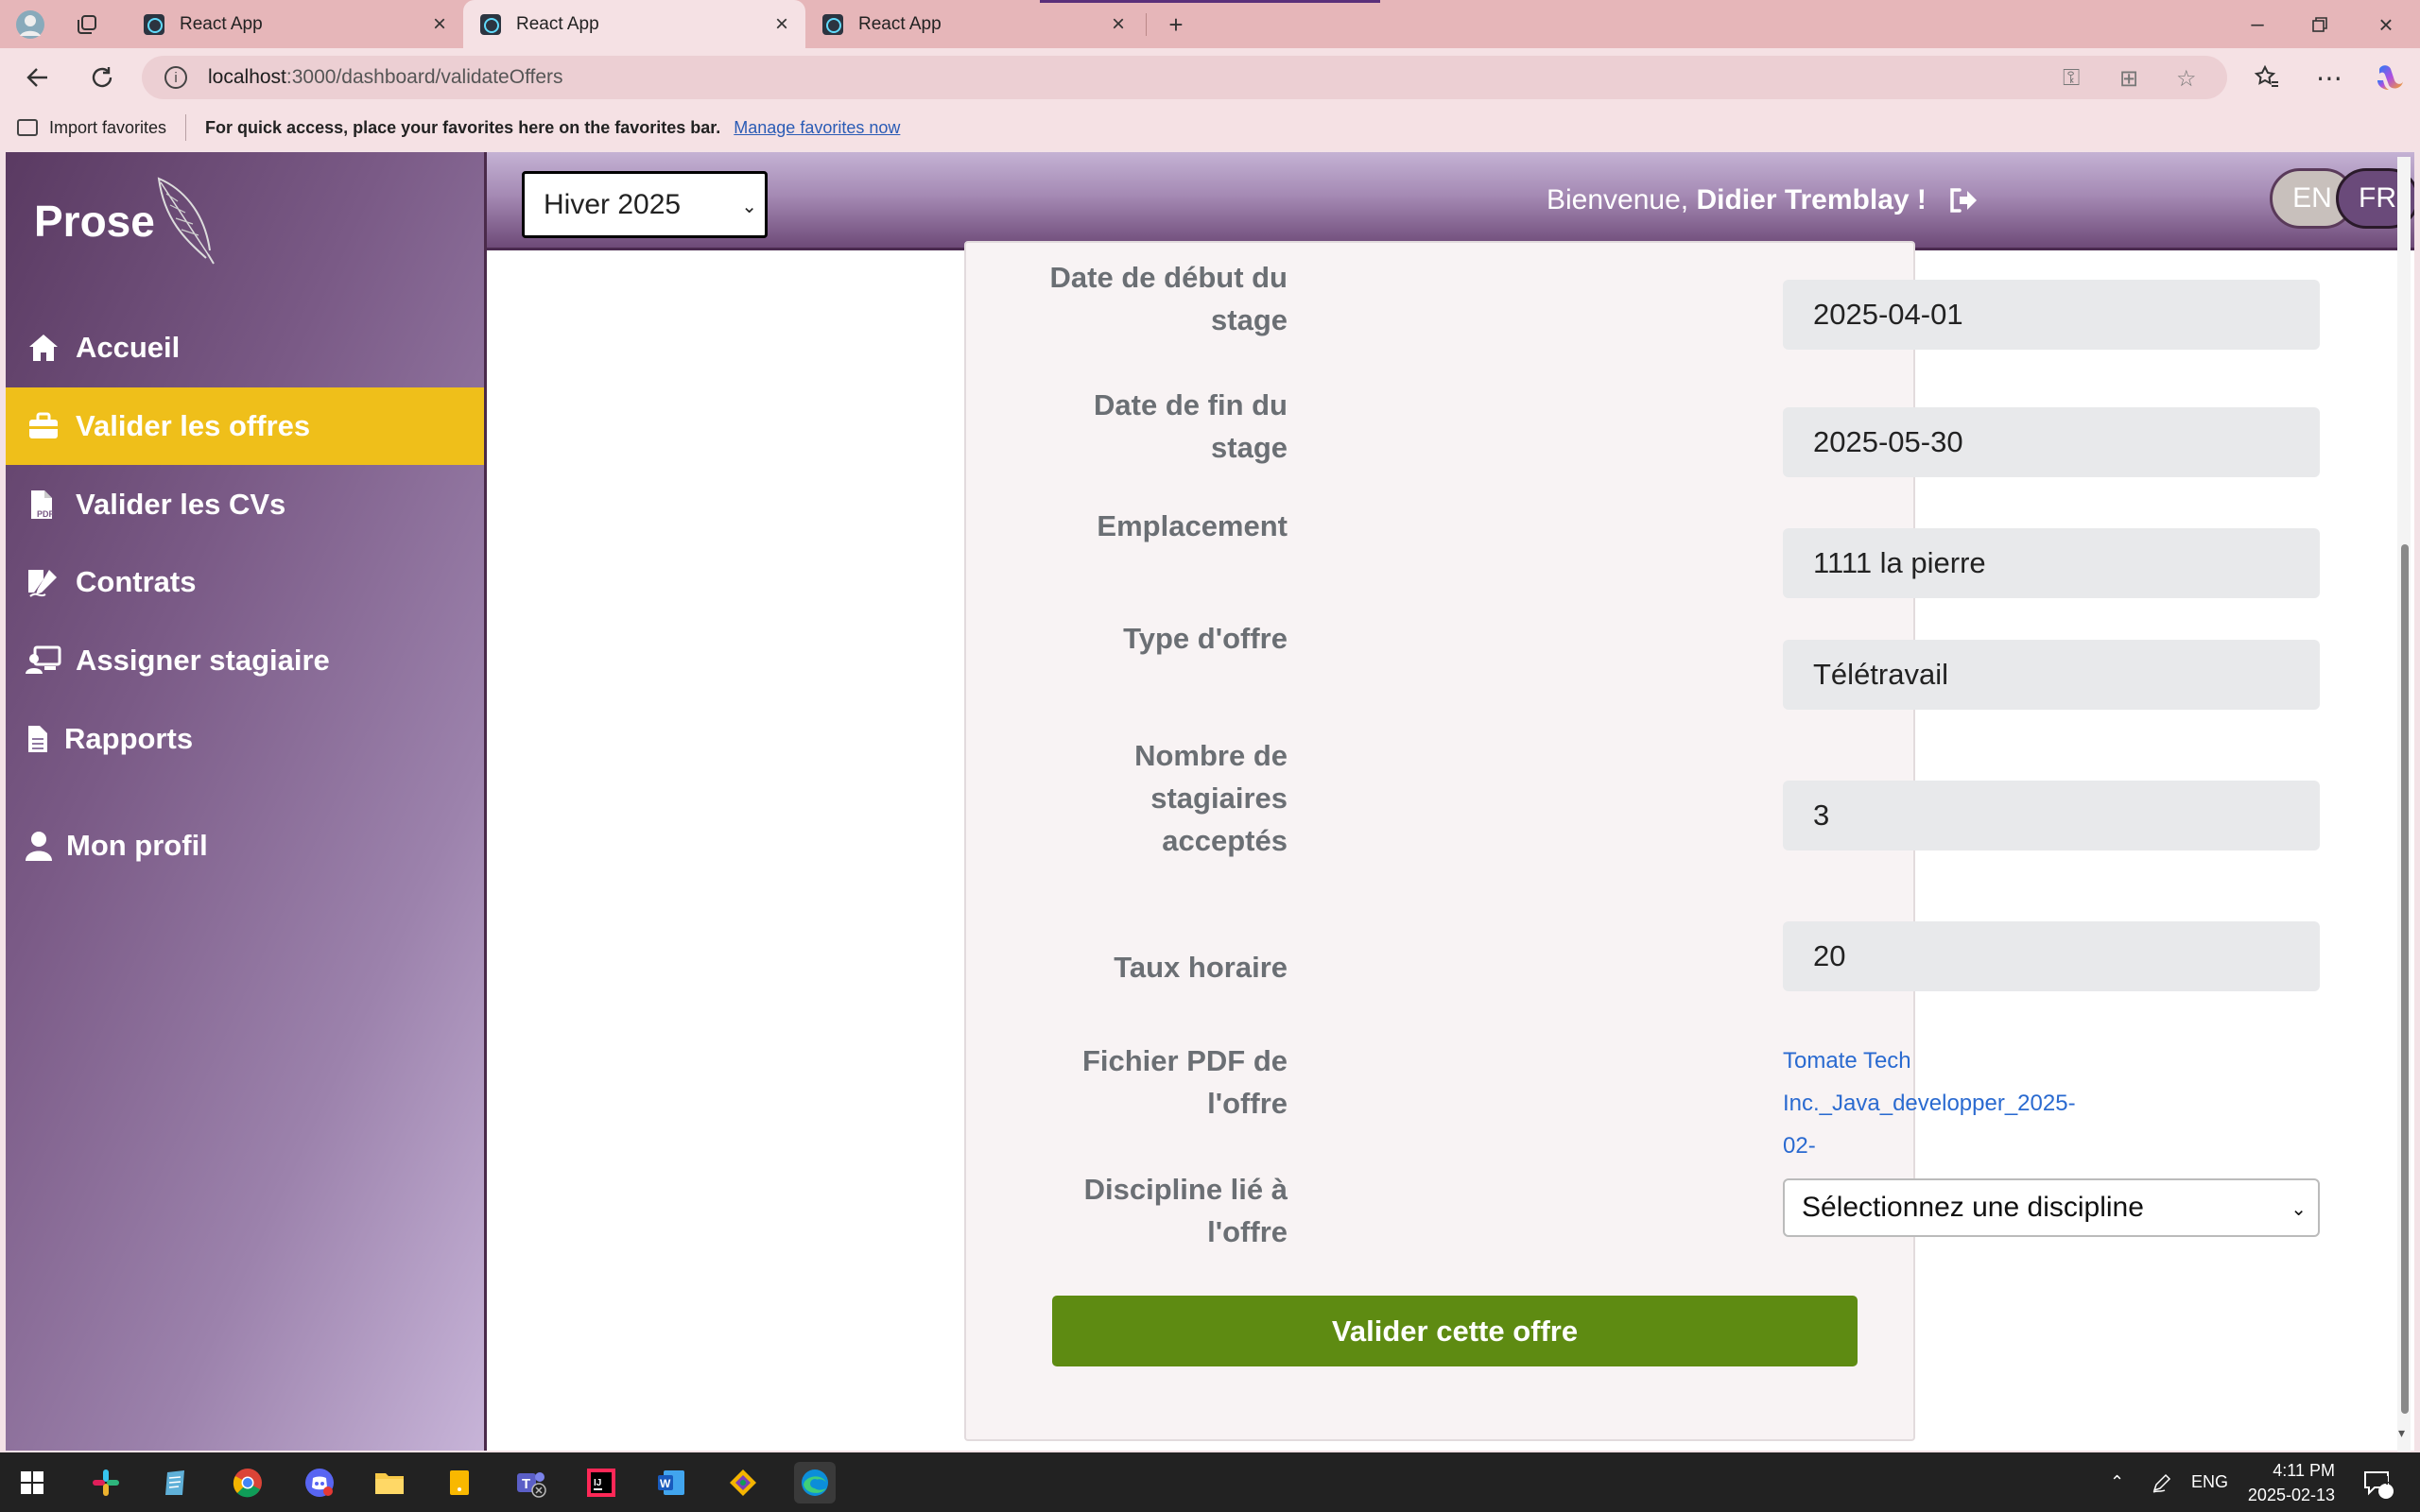 This screenshot has height=1512, width=2420. Describe the element at coordinates (203, 660) in the screenshot. I see `sidebar-item-label: Assigner stagiaire` at that location.